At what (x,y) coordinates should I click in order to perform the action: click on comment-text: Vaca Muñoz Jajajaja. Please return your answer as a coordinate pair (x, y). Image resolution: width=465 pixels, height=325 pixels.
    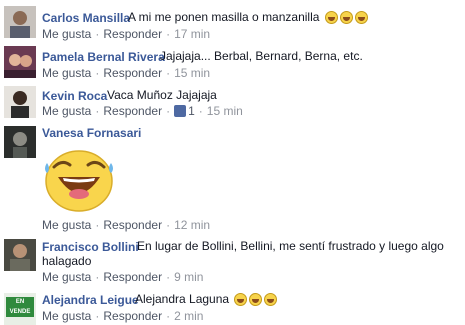
    Looking at the image, I should click on (162, 95).